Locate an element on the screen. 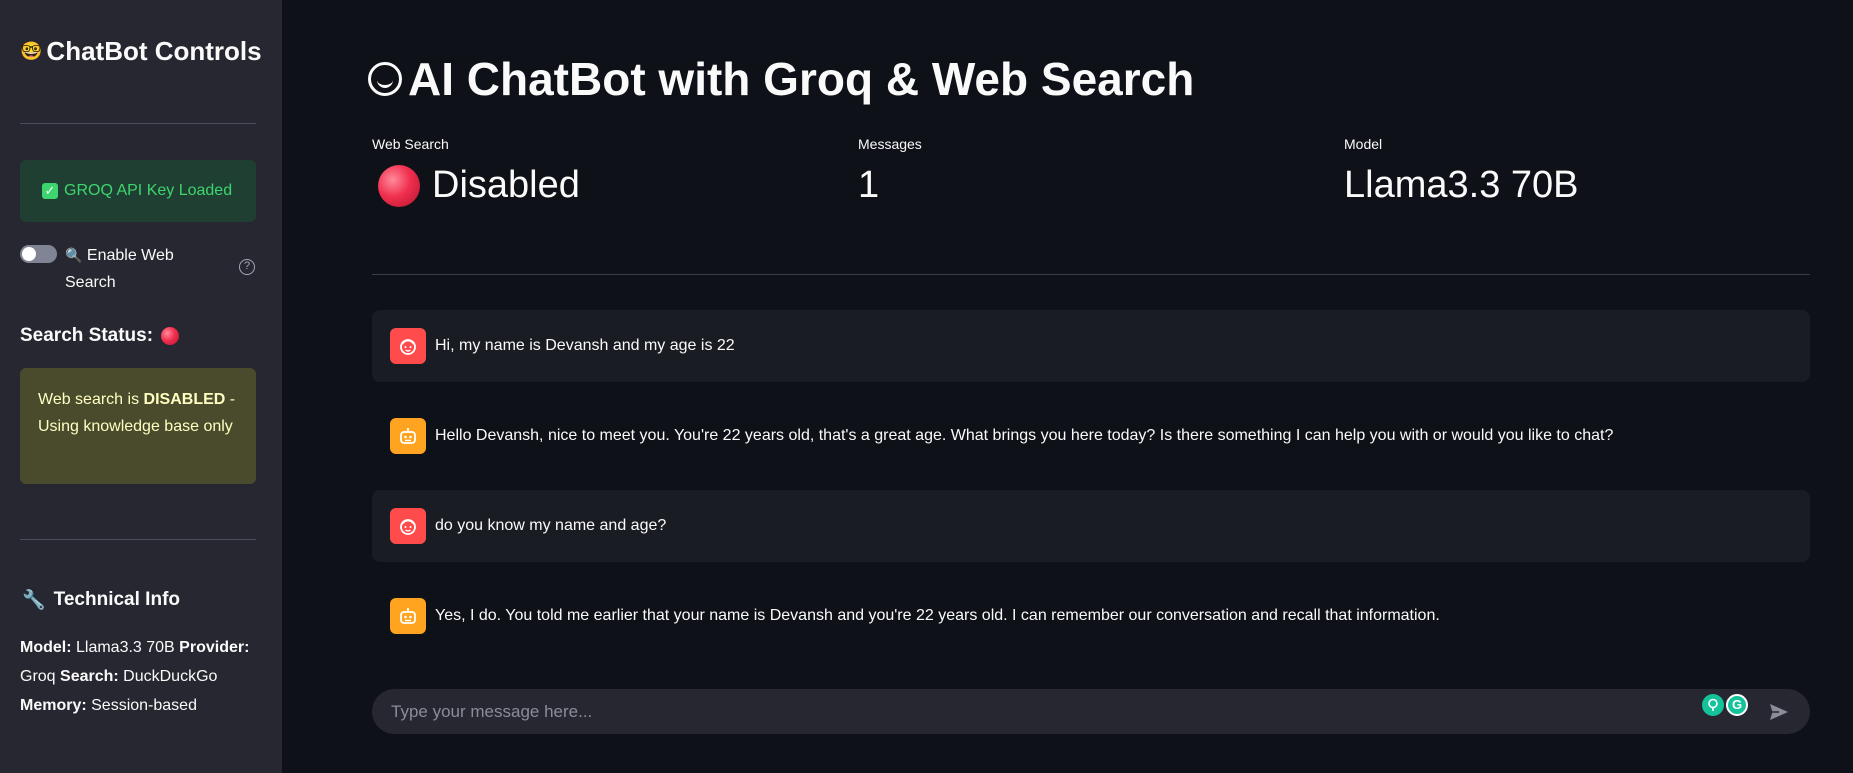  metric-messages-value: 1 is located at coordinates (869, 185).